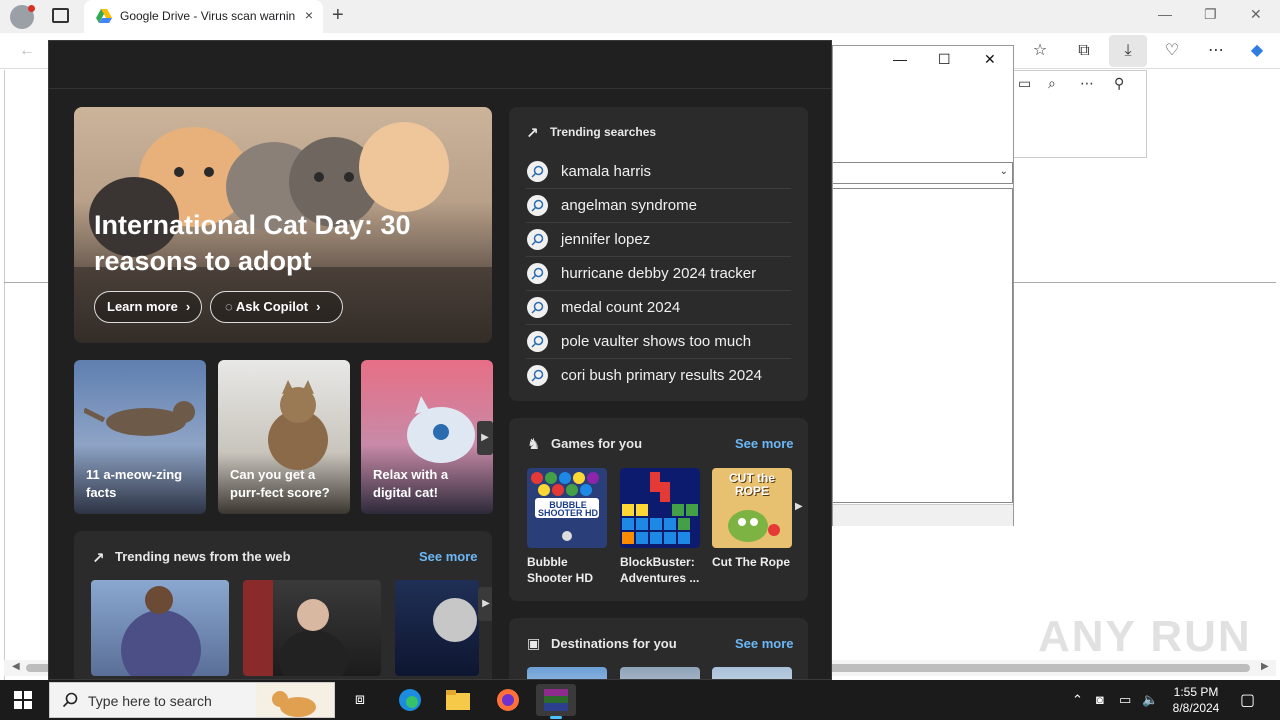 The width and height of the screenshot is (1280, 720). I want to click on volume-icon: 🔈, so click(1150, 700).